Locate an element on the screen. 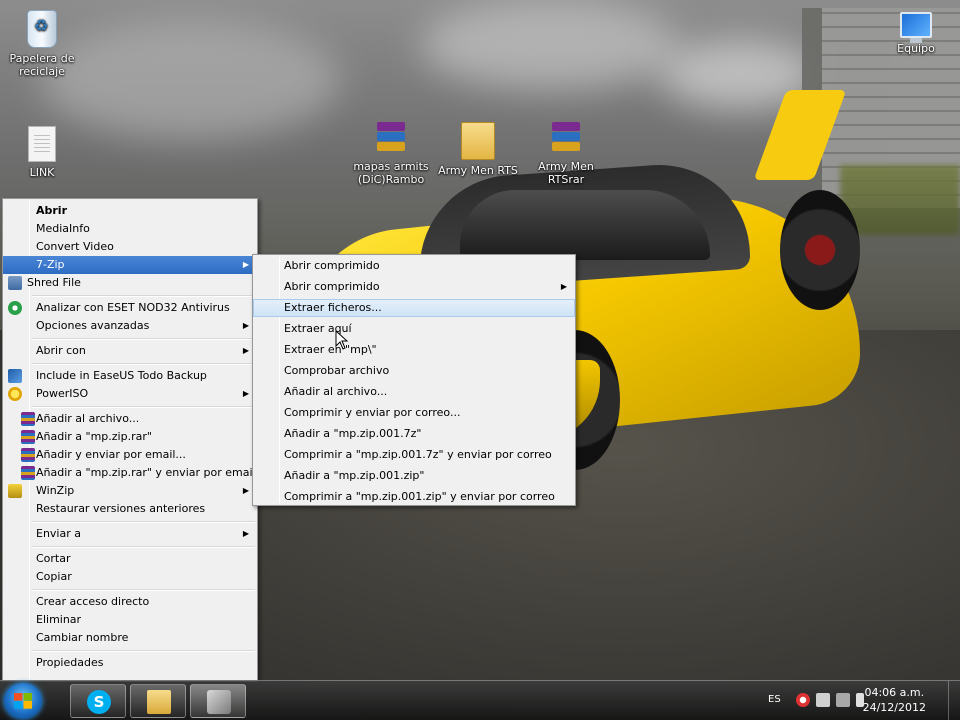  menu-item-advanced-options: Opciones avanzadas ▶ is located at coordinates (130, 326).